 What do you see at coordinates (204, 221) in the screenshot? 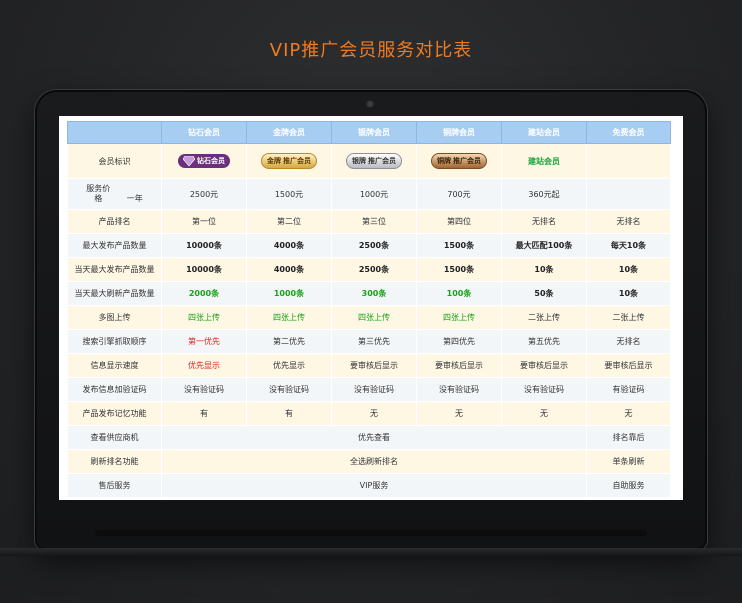
I see `cell-value: 第一位` at bounding box center [204, 221].